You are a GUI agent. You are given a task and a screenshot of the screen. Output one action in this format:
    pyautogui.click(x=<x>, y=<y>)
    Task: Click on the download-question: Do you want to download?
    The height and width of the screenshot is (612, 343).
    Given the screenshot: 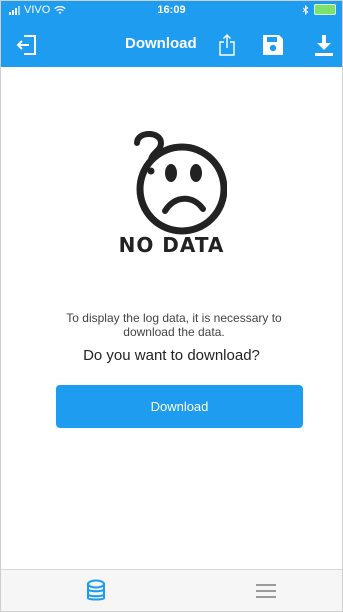 What is the action you would take?
    pyautogui.click(x=171, y=355)
    